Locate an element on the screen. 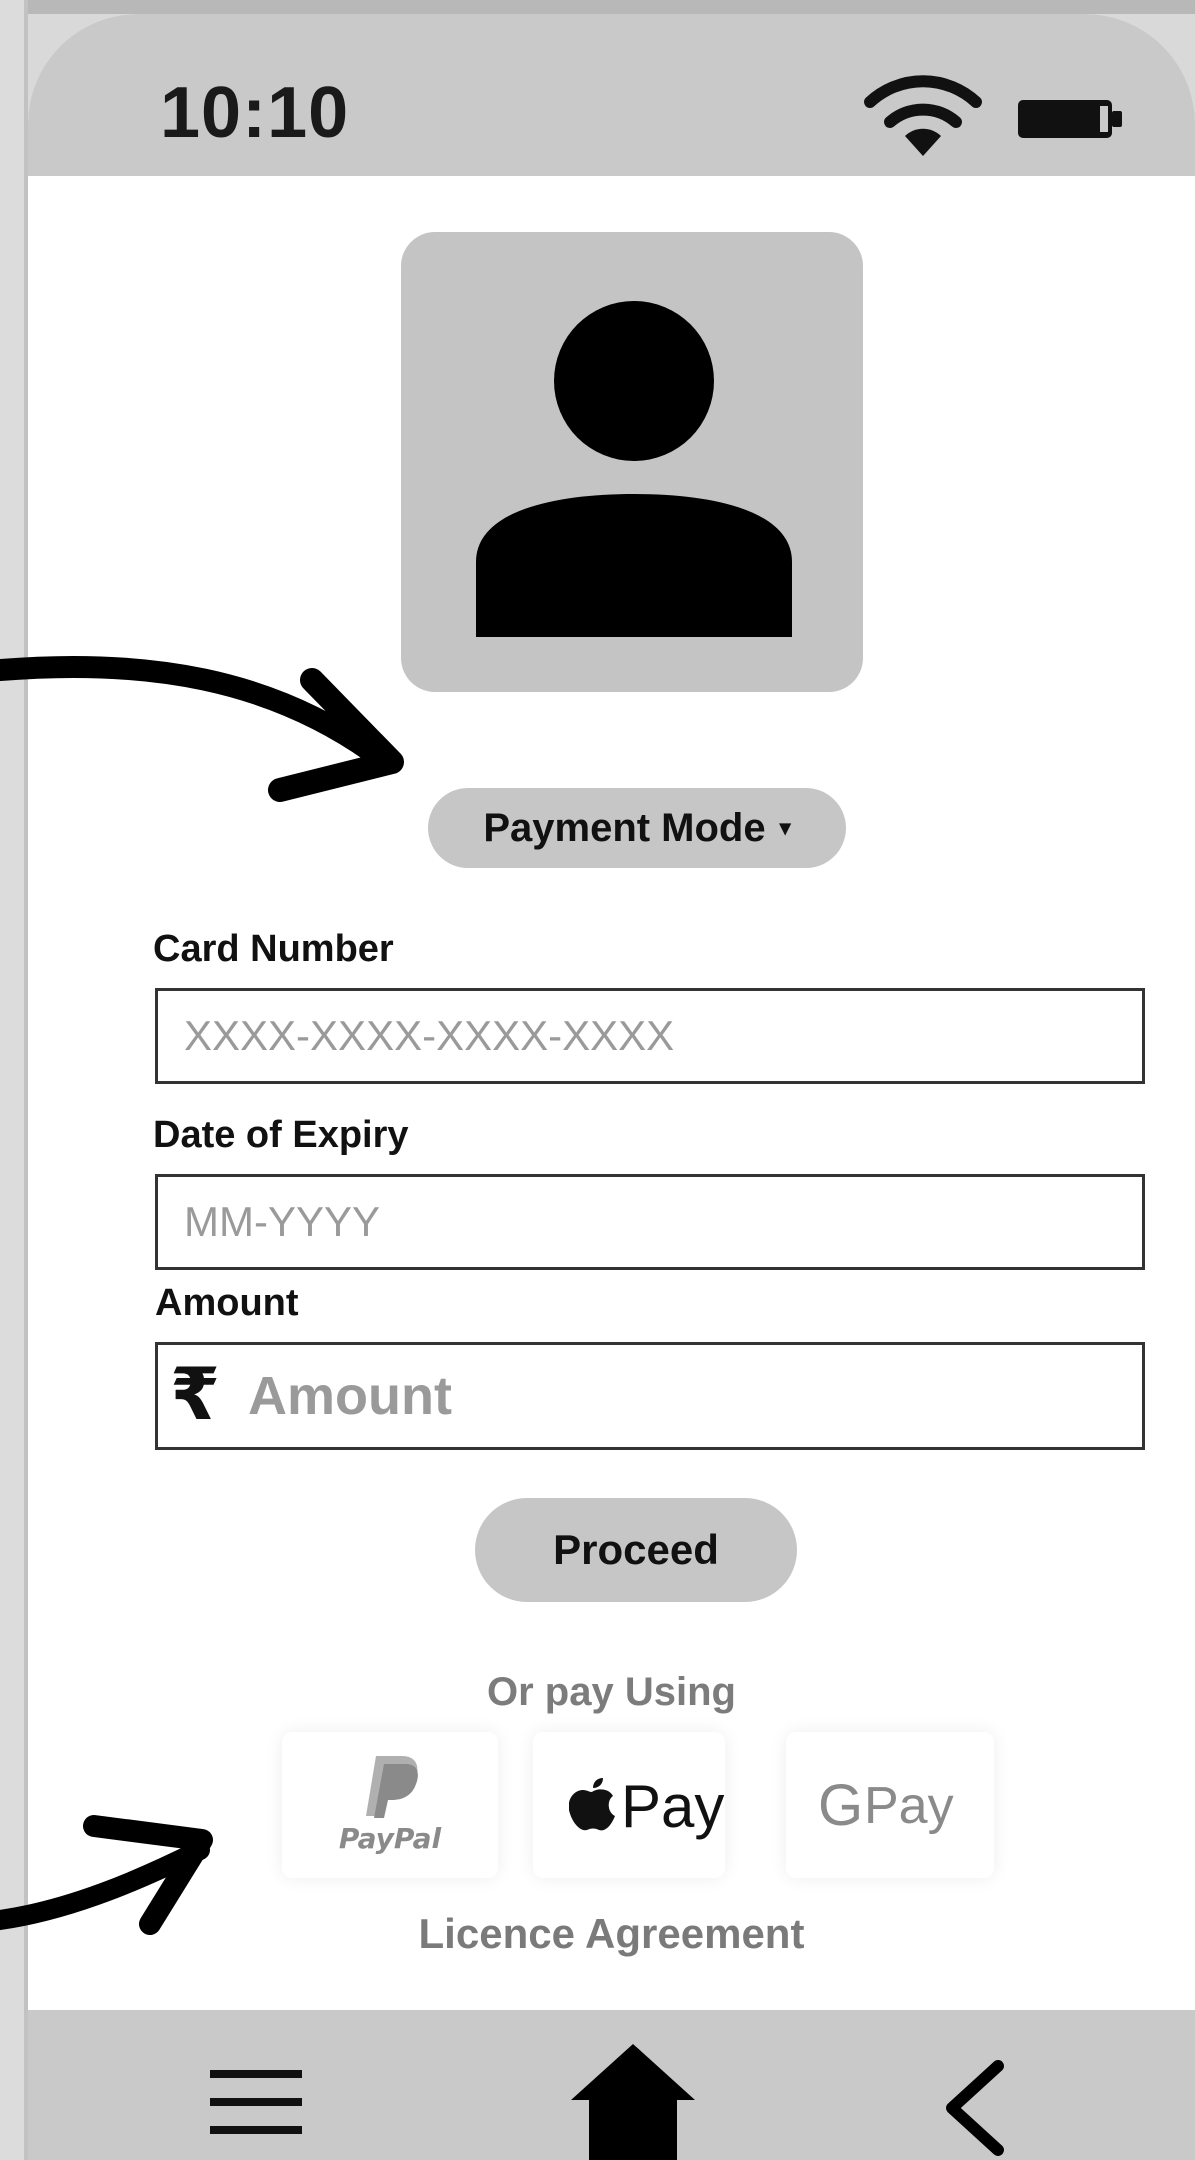 Image resolution: width=1195 pixels, height=2160 pixels. google-pay-button: G Pay is located at coordinates (890, 1805).